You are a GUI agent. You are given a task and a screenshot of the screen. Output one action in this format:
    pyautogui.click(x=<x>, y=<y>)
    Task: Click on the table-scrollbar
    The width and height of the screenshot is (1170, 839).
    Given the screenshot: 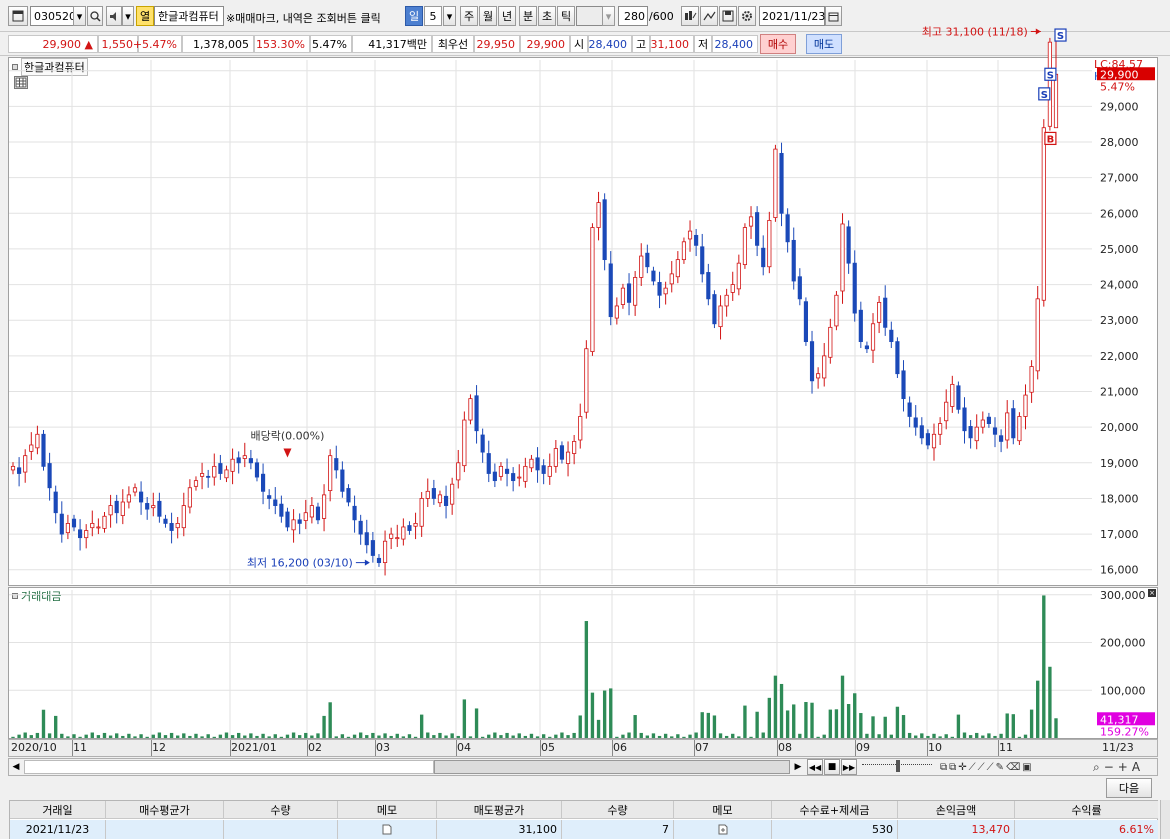 What is the action you would take?
    pyautogui.click(x=1165, y=819)
    